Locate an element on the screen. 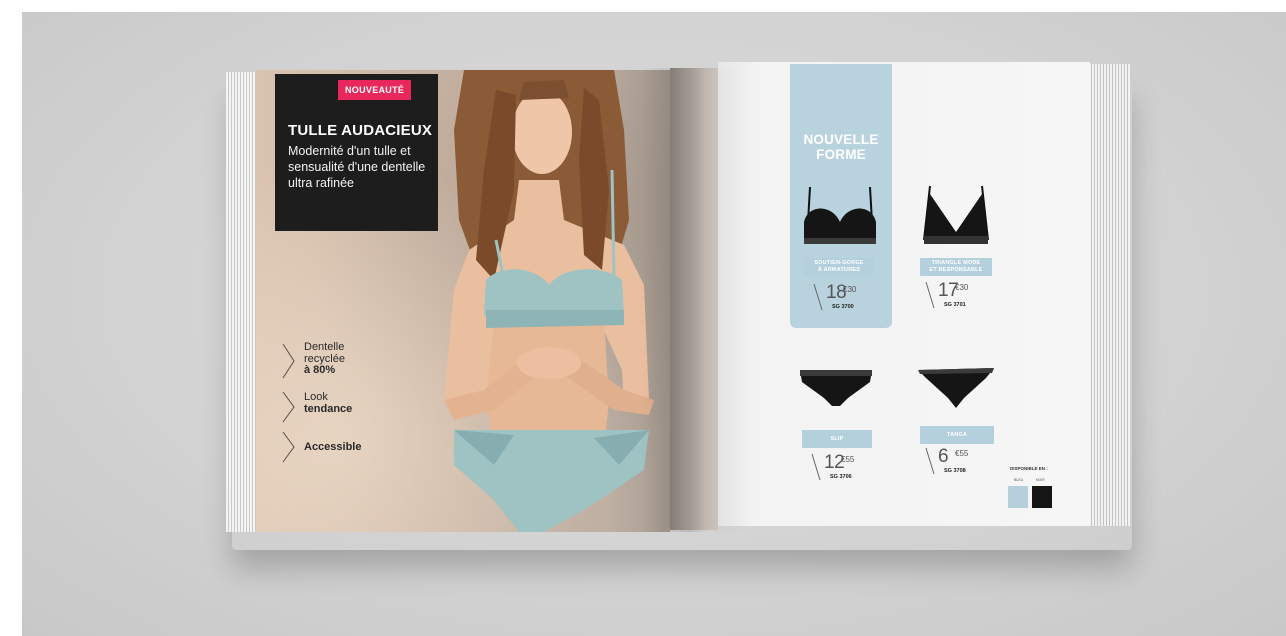  swatch-blue is located at coordinates (1018, 497).